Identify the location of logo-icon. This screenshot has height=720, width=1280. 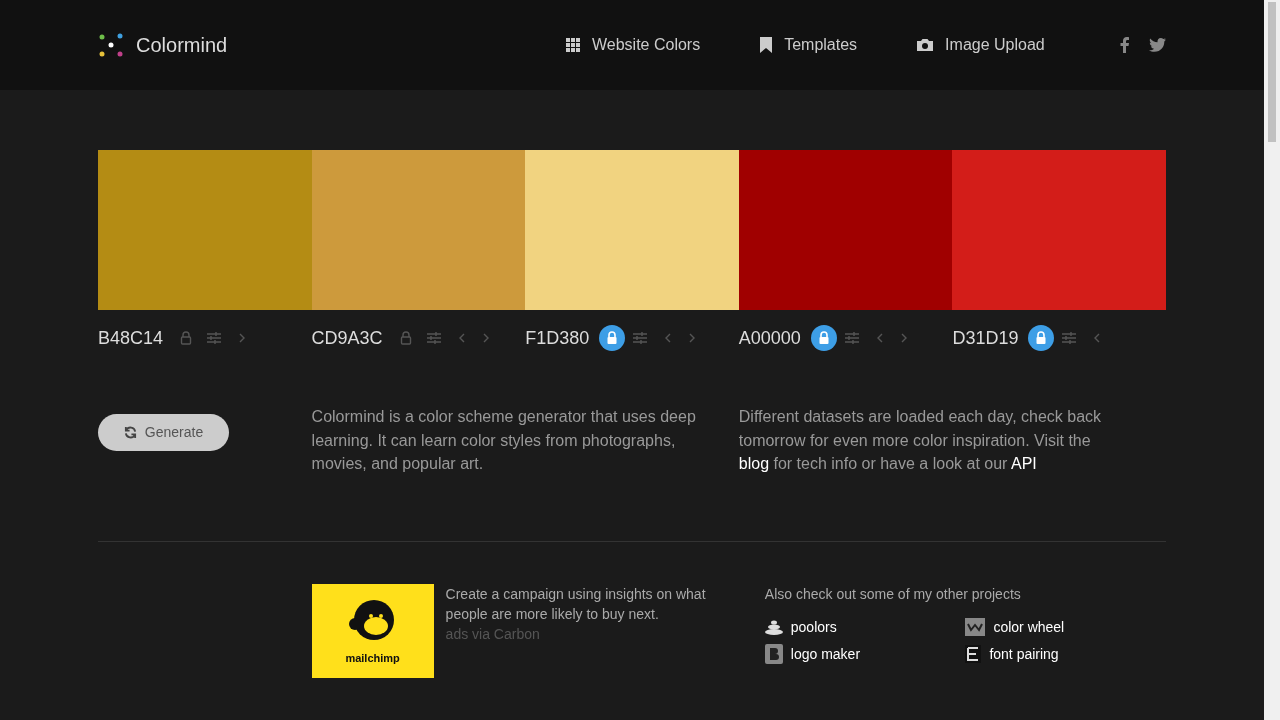
(111, 45).